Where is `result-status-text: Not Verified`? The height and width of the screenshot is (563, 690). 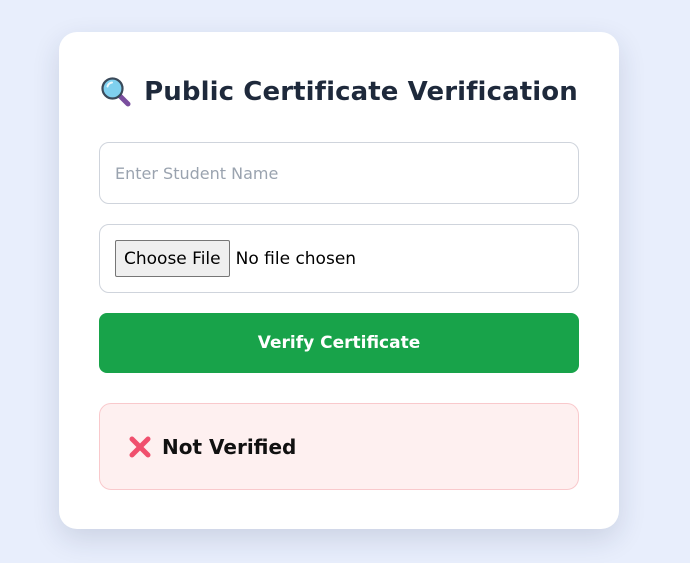
result-status-text: Not Verified is located at coordinates (229, 446).